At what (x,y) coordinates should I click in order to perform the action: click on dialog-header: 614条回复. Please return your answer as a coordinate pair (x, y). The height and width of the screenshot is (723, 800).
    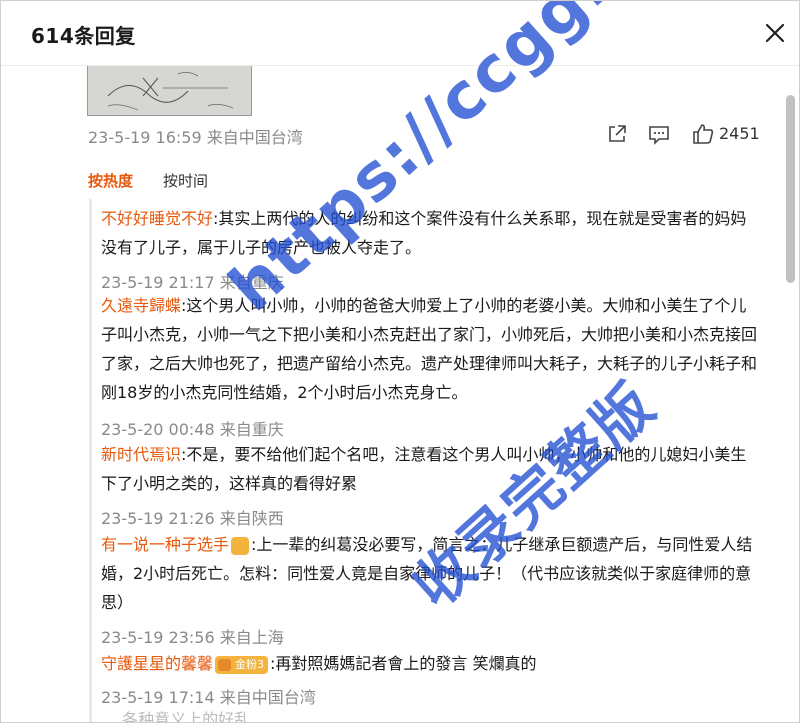
    Looking at the image, I should click on (400, 33).